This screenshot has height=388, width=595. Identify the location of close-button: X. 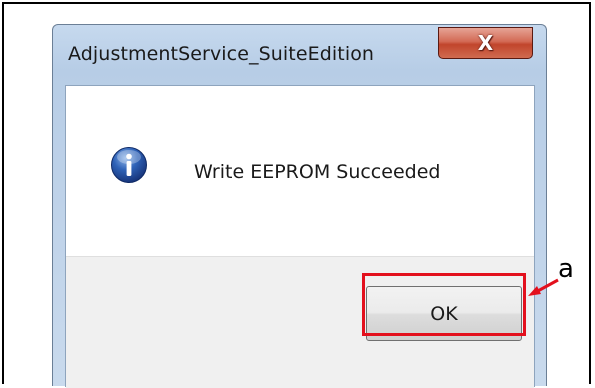
(485, 43).